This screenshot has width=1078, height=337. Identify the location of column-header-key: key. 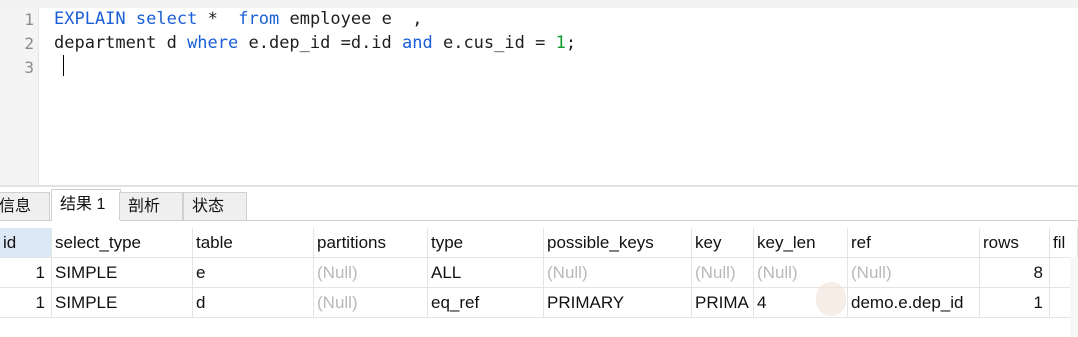
(723, 243).